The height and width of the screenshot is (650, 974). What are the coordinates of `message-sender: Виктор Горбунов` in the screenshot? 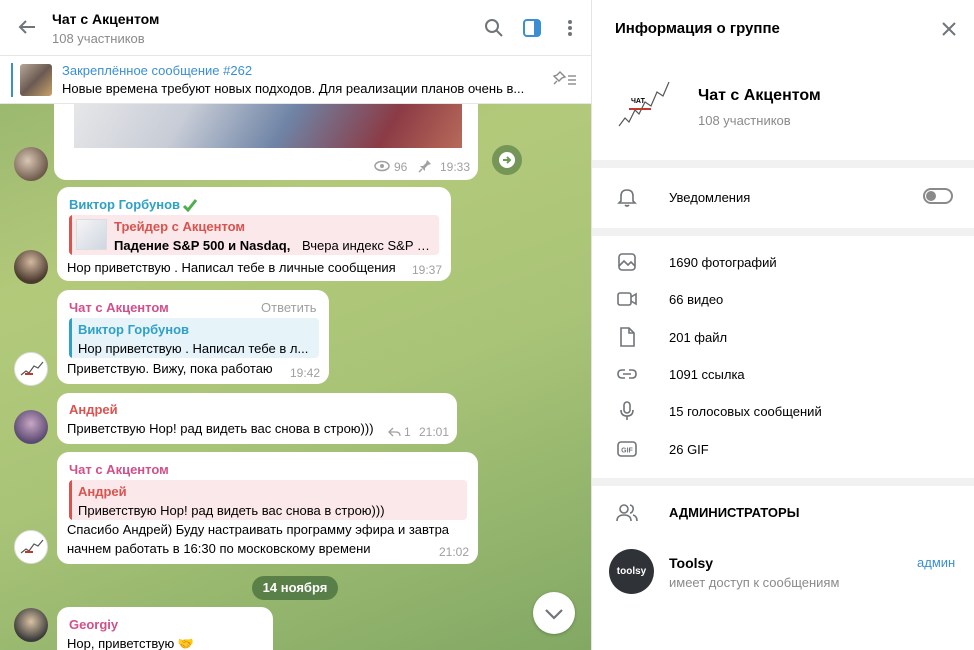 It's located at (124, 204).